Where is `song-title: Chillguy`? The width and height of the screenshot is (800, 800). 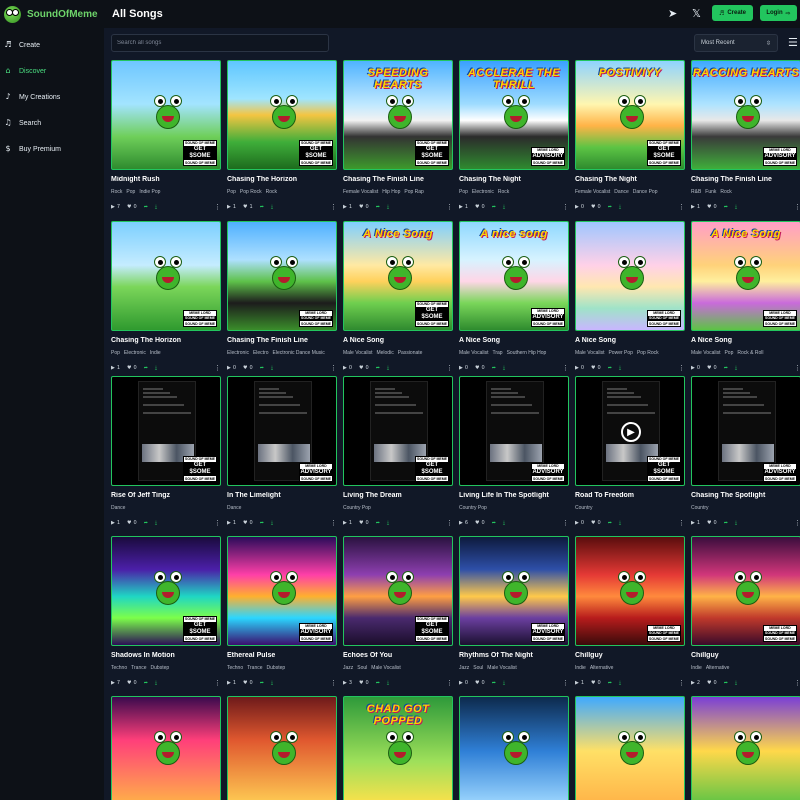 song-title: Chillguy is located at coordinates (745, 656).